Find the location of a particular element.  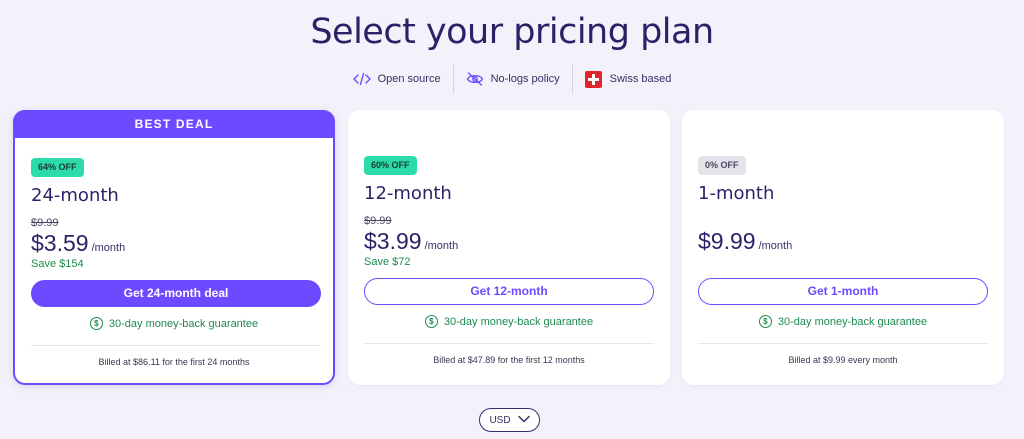

discount-badge: 64% OFF is located at coordinates (57, 167).